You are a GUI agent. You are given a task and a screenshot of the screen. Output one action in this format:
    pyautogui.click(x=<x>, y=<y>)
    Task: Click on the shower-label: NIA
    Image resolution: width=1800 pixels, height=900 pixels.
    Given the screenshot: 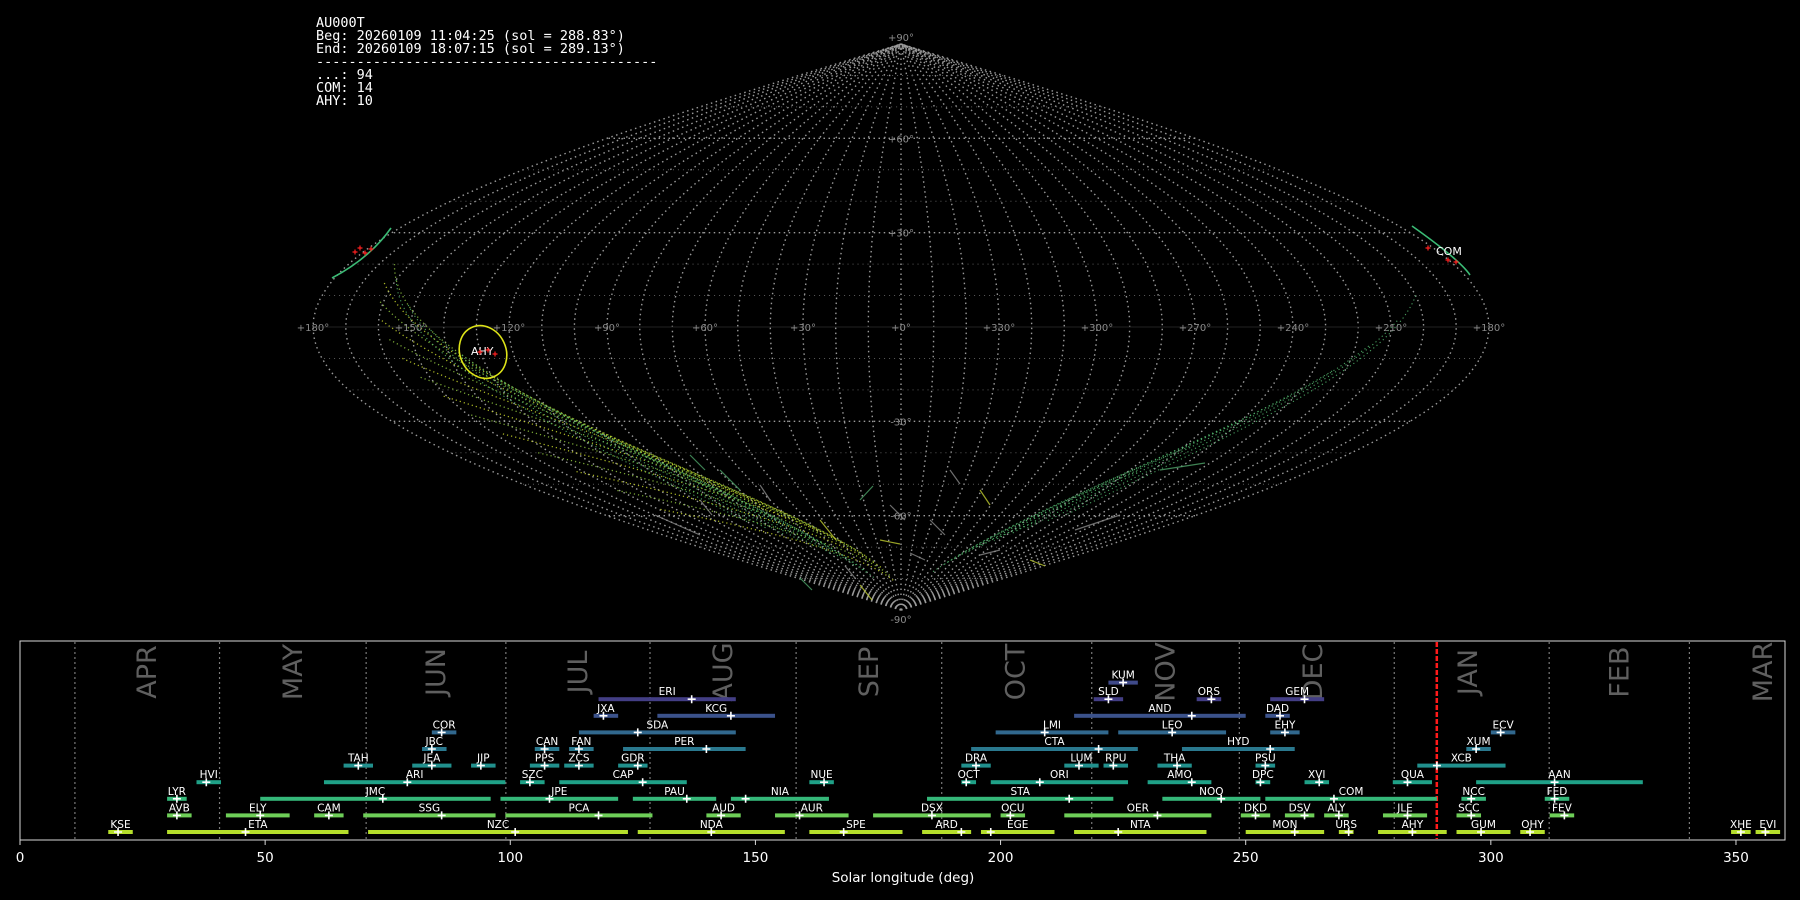 What is the action you would take?
    pyautogui.click(x=780, y=792)
    